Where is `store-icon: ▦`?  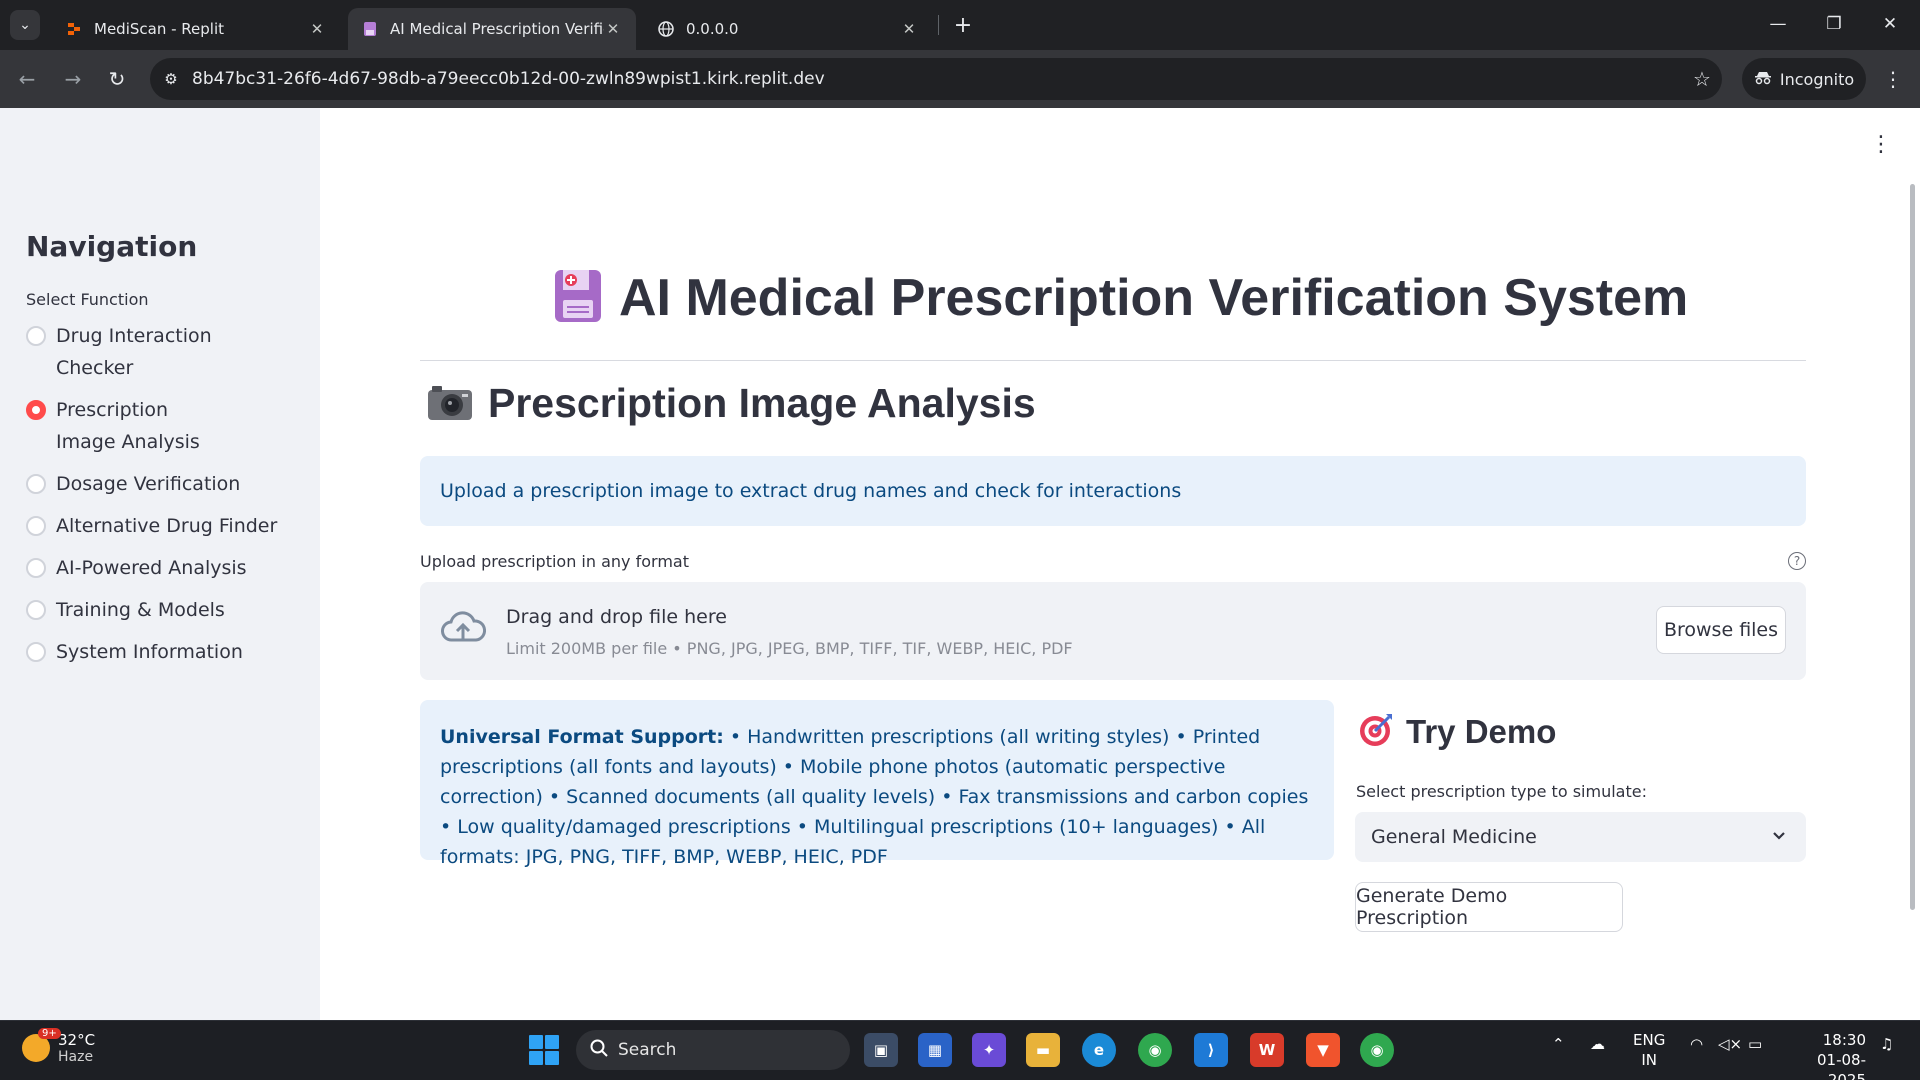 store-icon: ▦ is located at coordinates (935, 1050).